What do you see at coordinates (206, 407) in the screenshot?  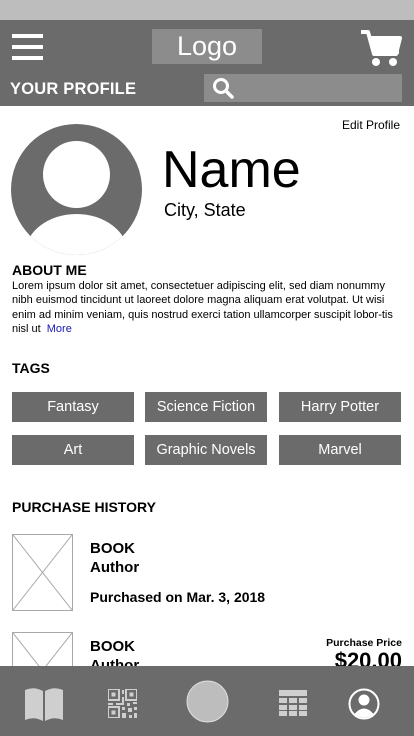 I see `tag-science-fiction: Science Fiction` at bounding box center [206, 407].